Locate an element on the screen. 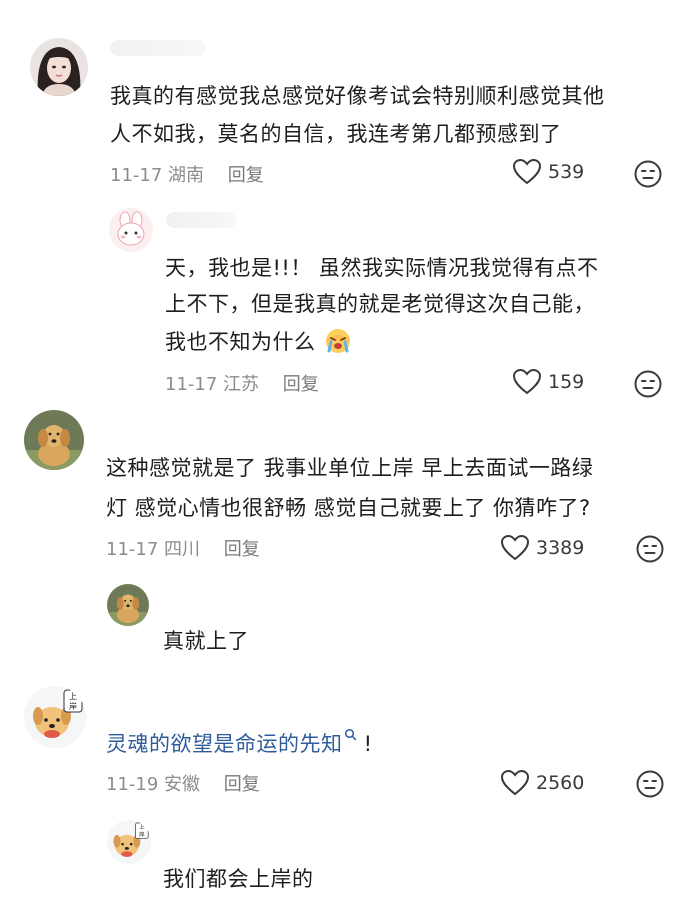  comment-location: 湖南 is located at coordinates (186, 175).